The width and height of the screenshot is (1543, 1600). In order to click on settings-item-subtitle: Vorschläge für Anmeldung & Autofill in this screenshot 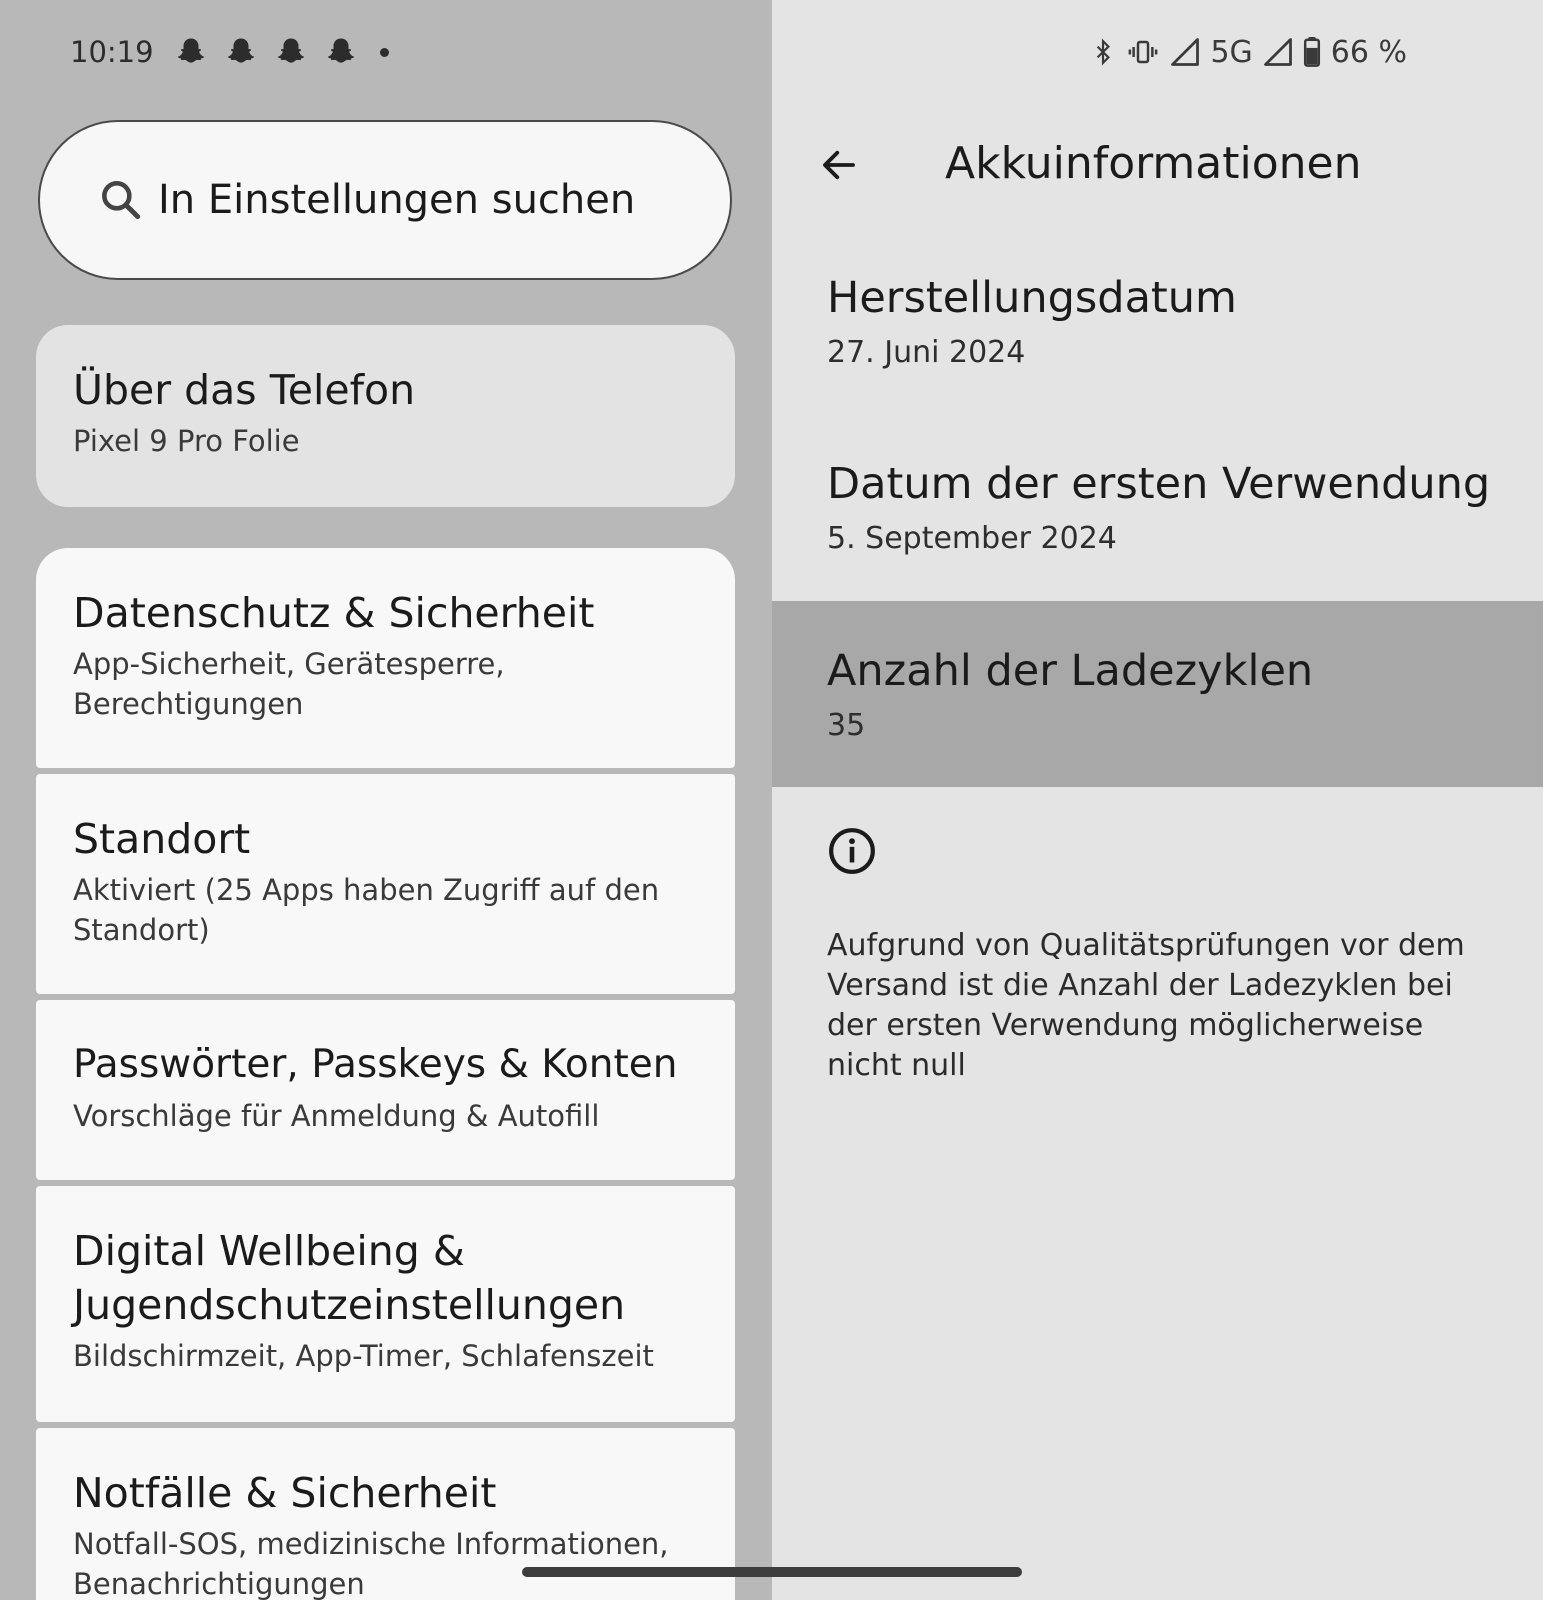, I will do `click(336, 1116)`.